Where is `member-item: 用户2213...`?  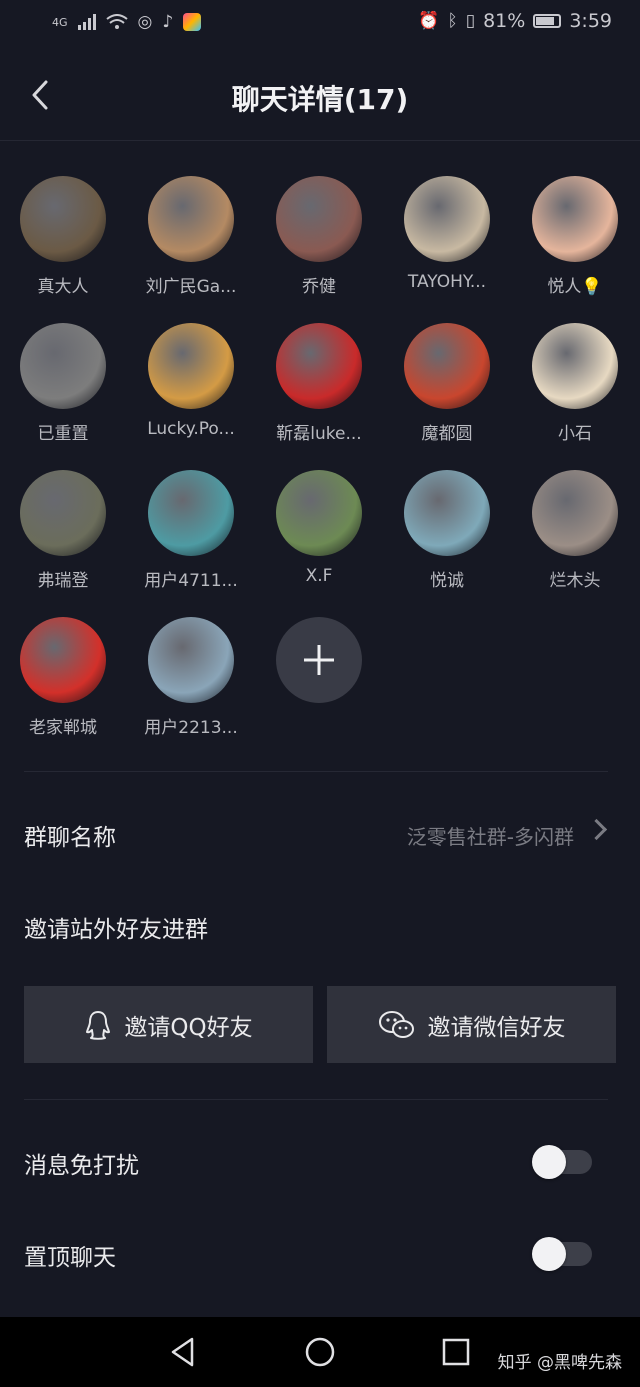 member-item: 用户2213... is located at coordinates (191, 682).